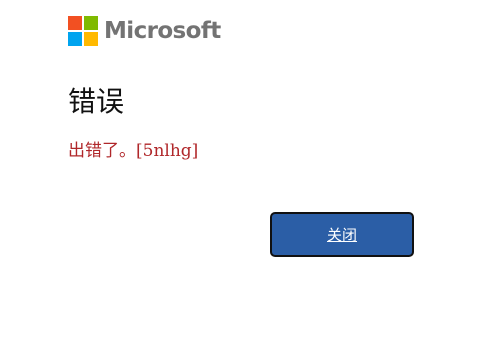  What do you see at coordinates (83, 31) in the screenshot?
I see `microsoft-logo-icon` at bounding box center [83, 31].